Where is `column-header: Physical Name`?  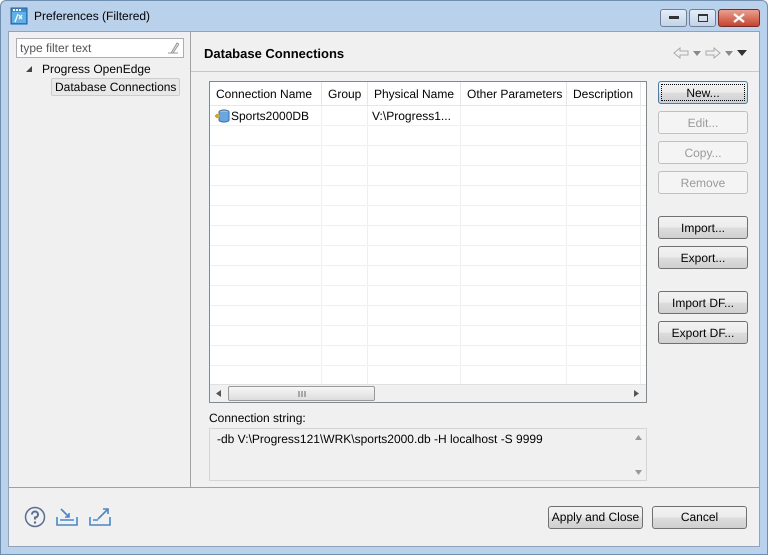 column-header: Physical Name is located at coordinates (414, 93).